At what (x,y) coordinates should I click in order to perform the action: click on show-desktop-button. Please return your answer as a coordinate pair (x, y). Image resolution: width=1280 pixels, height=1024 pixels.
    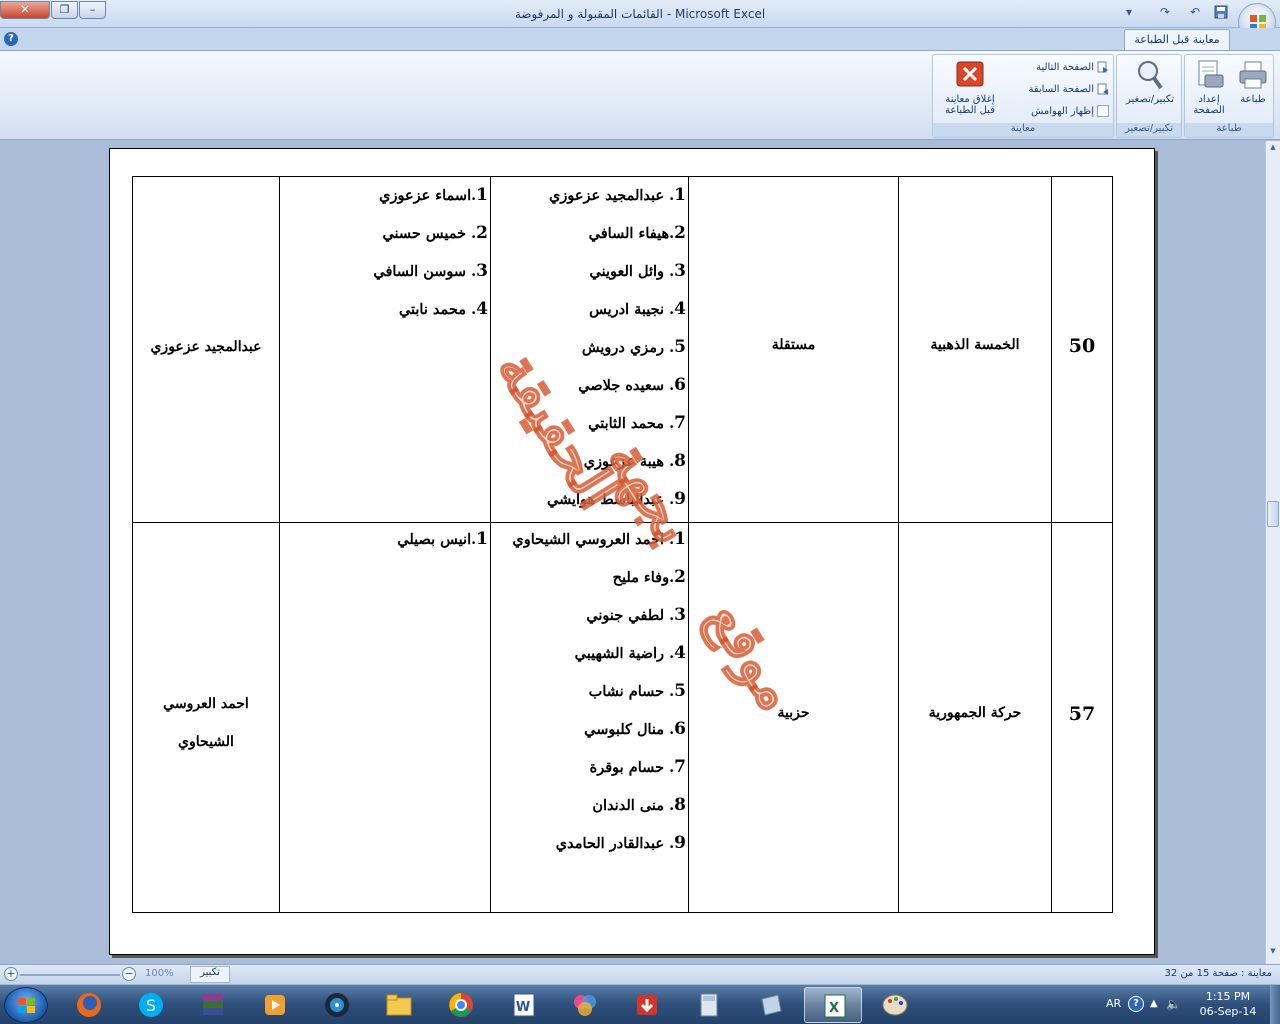
    Looking at the image, I should click on (1275, 1004).